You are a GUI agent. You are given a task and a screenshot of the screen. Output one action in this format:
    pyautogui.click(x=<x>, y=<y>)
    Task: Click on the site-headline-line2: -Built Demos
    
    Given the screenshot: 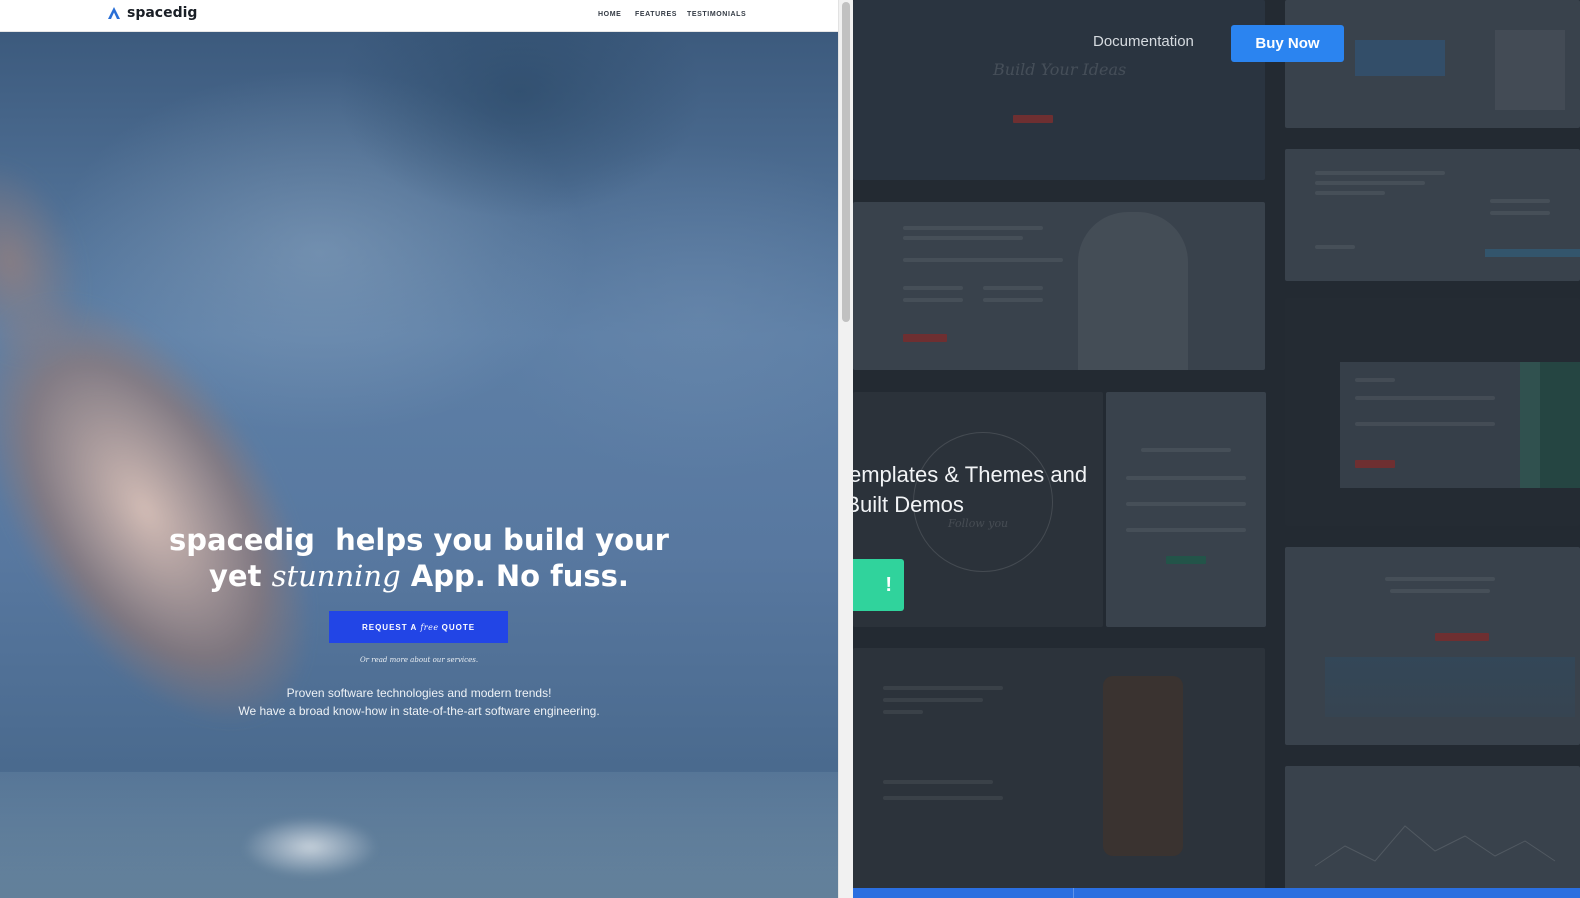 What is the action you would take?
    pyautogui.click(x=901, y=504)
    